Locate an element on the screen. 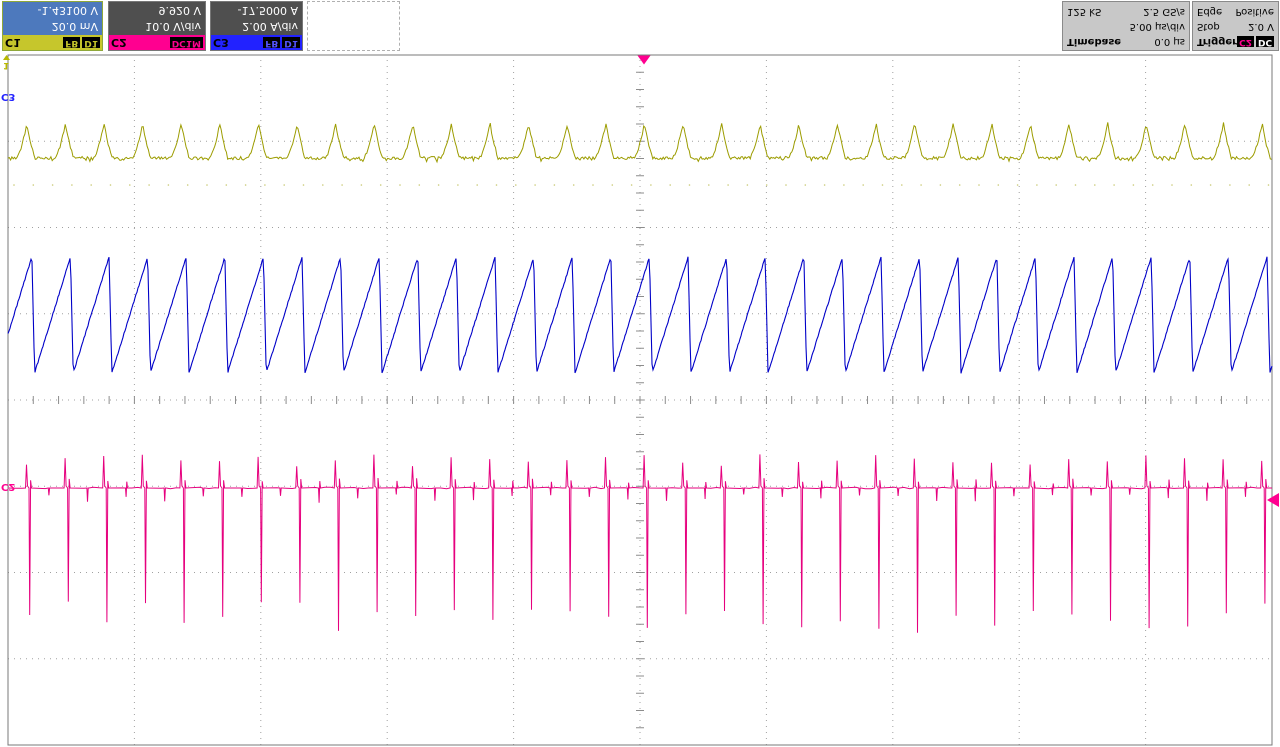  channel-header-c3: C3 FB D1 is located at coordinates (256, 42).